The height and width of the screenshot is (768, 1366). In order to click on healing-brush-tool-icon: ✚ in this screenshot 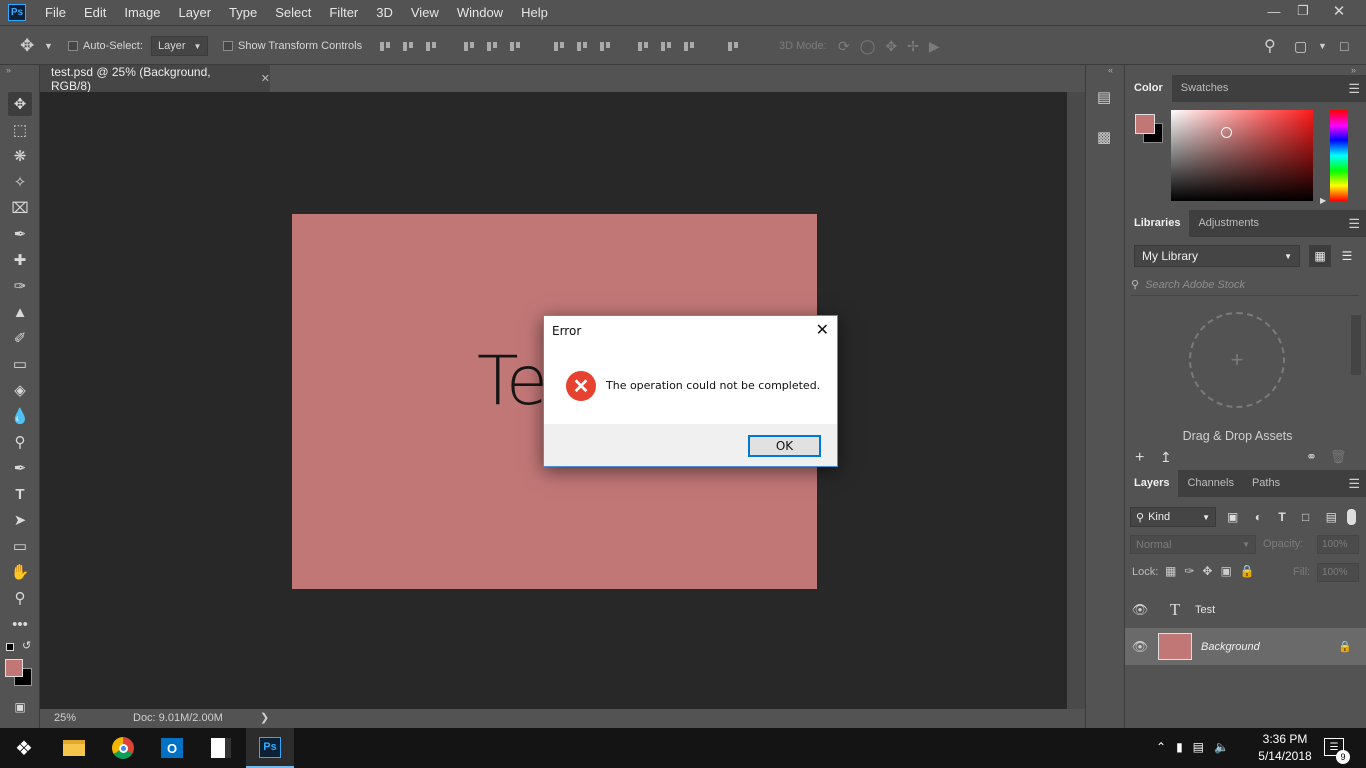, I will do `click(20, 260)`.